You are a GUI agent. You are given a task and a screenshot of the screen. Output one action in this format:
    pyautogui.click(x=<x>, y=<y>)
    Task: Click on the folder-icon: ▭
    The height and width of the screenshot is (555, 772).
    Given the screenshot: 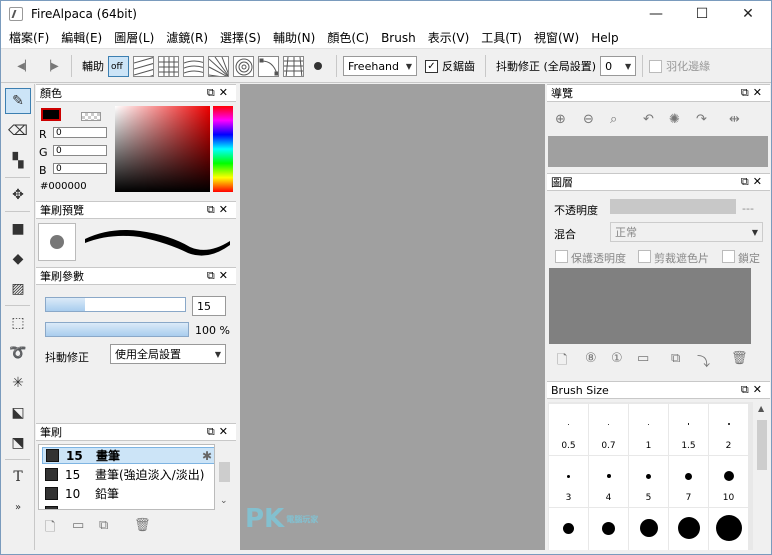 What is the action you would take?
    pyautogui.click(x=78, y=525)
    